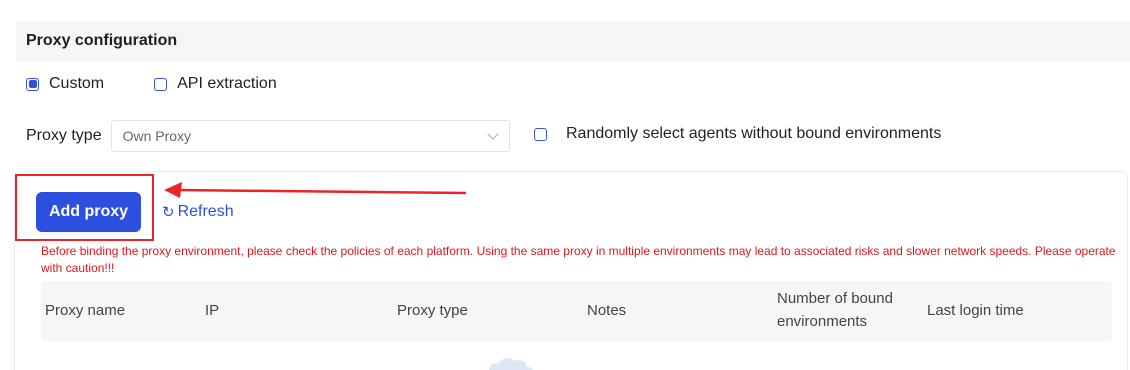  What do you see at coordinates (85, 310) in the screenshot?
I see `column-header-proxy-name: Proxy name` at bounding box center [85, 310].